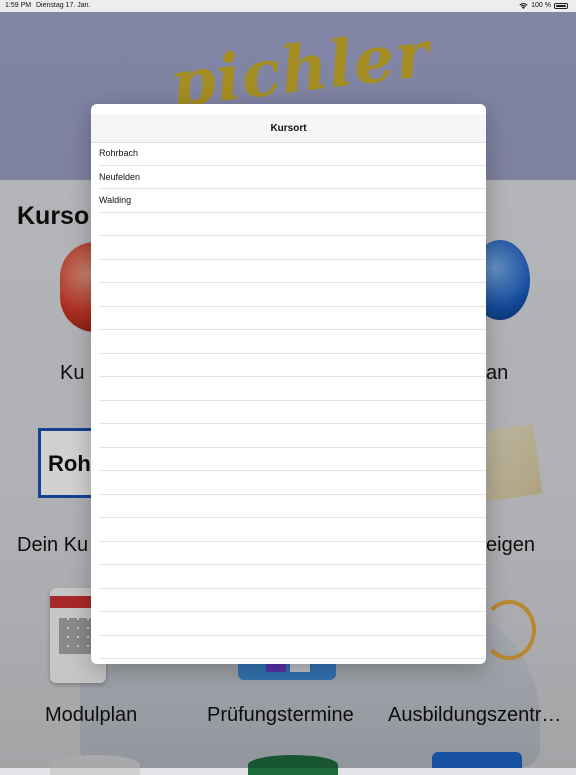 This screenshot has width=576, height=775. Describe the element at coordinates (119, 153) in the screenshot. I see `option-label: Rohrbach` at that location.